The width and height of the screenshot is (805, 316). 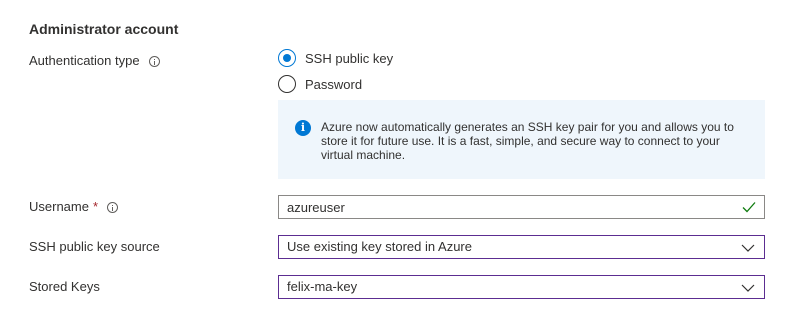 I want to click on radio-password: Password, so click(x=320, y=84).